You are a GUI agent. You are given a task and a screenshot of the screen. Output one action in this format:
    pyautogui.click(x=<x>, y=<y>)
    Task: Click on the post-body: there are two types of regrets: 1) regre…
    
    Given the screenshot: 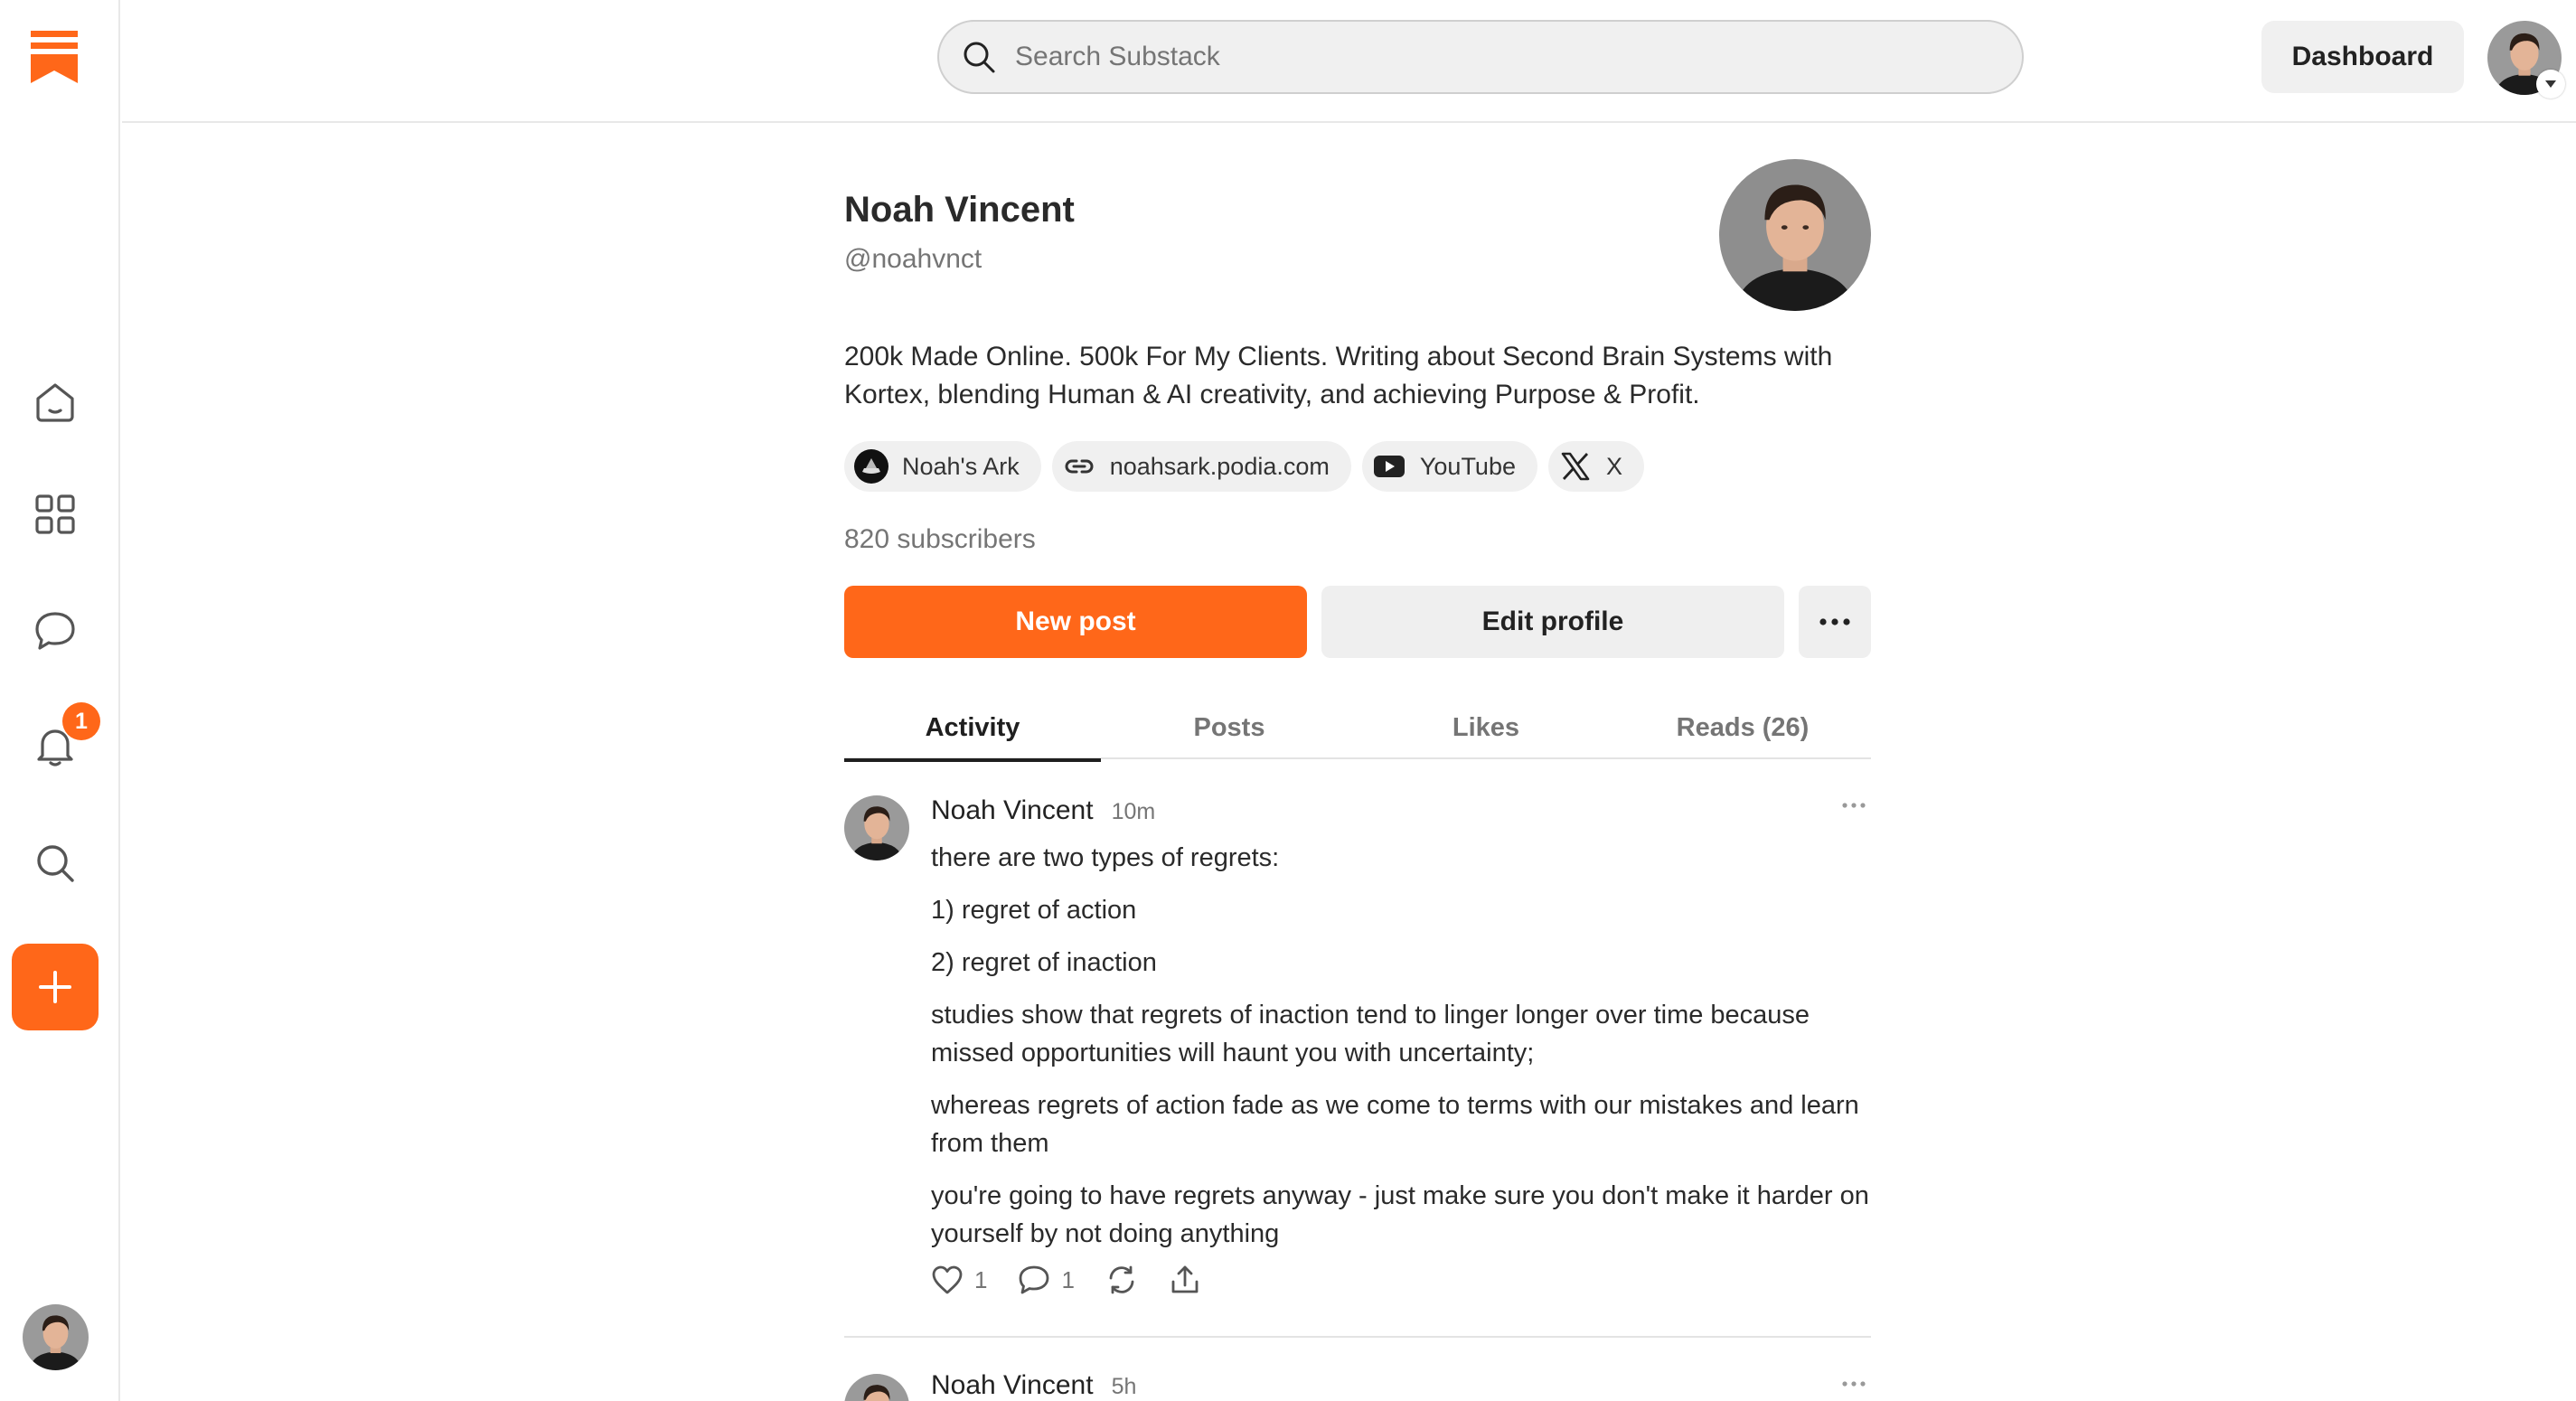 What is the action you would take?
    pyautogui.click(x=1401, y=1051)
    